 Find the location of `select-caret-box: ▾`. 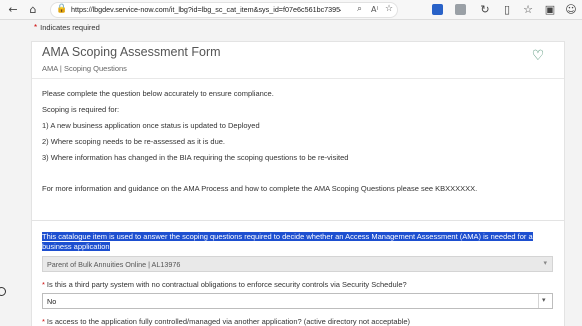

select-caret-box: ▾ is located at coordinates (545, 301).